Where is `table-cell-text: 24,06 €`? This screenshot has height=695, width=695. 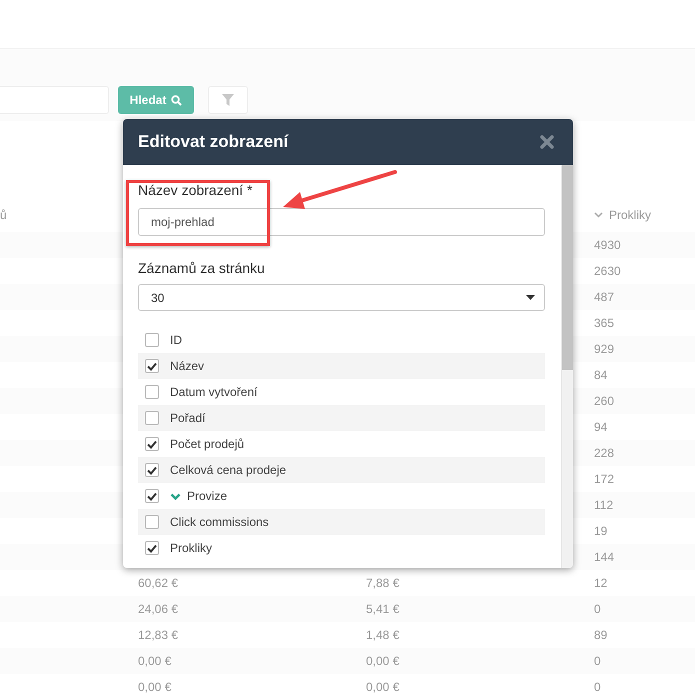
table-cell-text: 24,06 € is located at coordinates (159, 609).